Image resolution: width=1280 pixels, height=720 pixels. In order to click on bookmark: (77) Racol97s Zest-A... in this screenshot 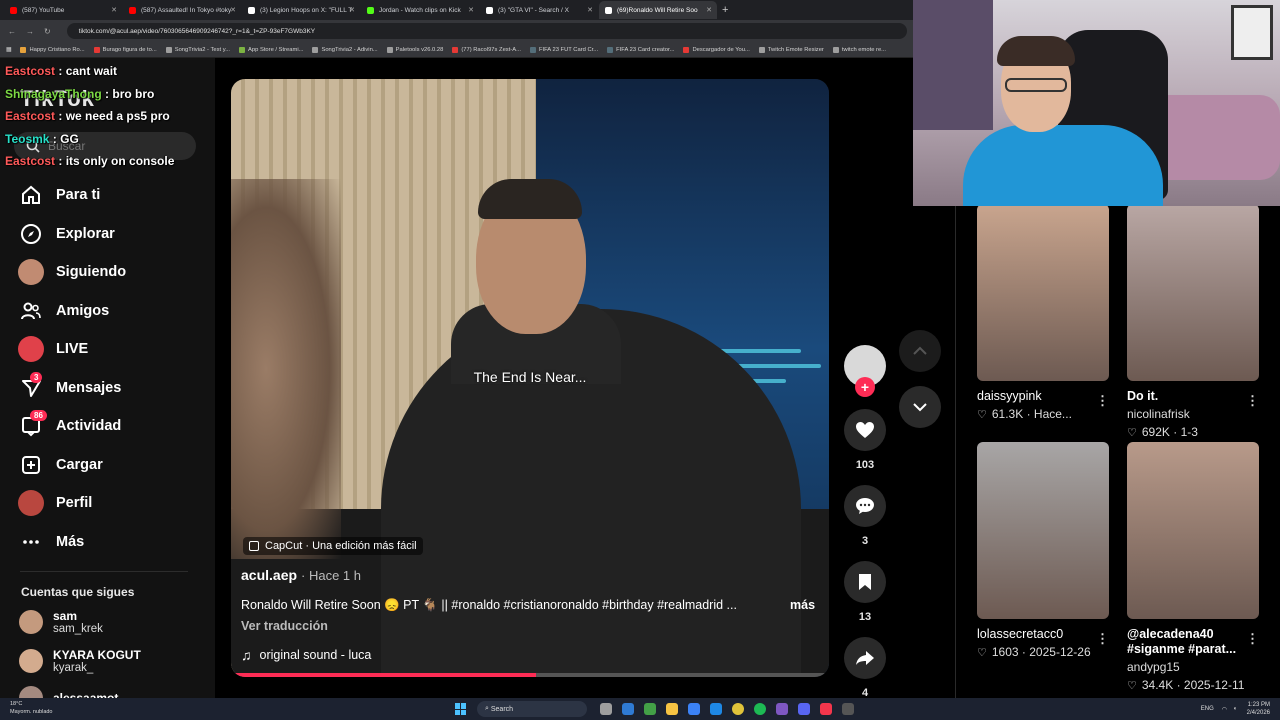, I will do `click(486, 49)`.